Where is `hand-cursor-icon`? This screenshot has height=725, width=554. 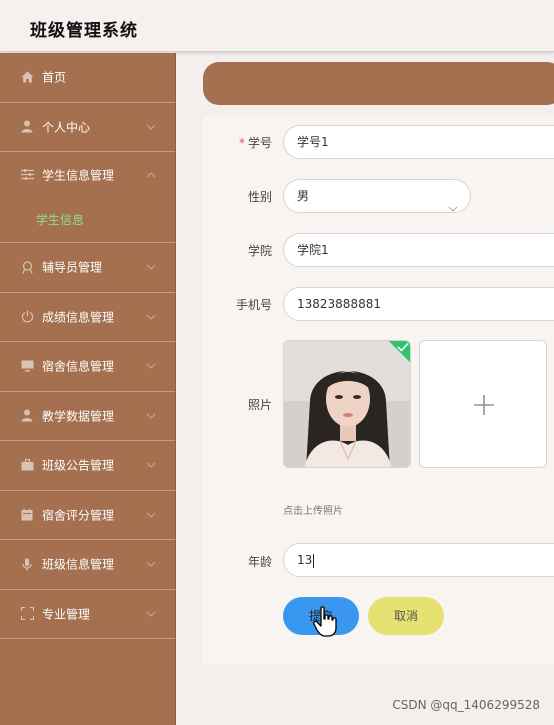 hand-cursor-icon is located at coordinates (325, 621).